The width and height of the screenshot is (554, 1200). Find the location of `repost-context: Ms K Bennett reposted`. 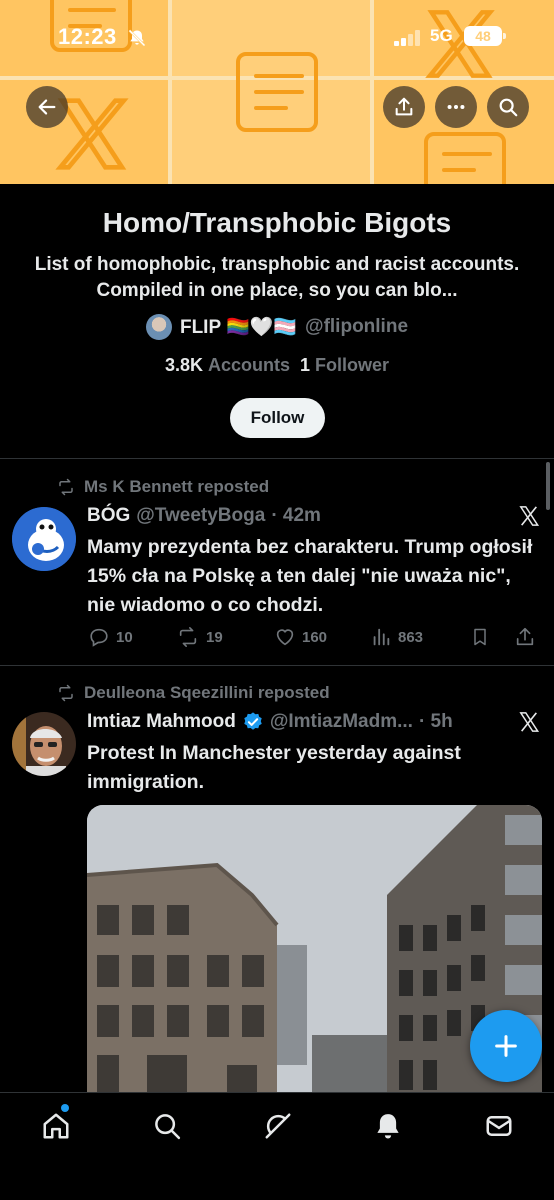

repost-context: Ms K Bennett reposted is located at coordinates (162, 487).